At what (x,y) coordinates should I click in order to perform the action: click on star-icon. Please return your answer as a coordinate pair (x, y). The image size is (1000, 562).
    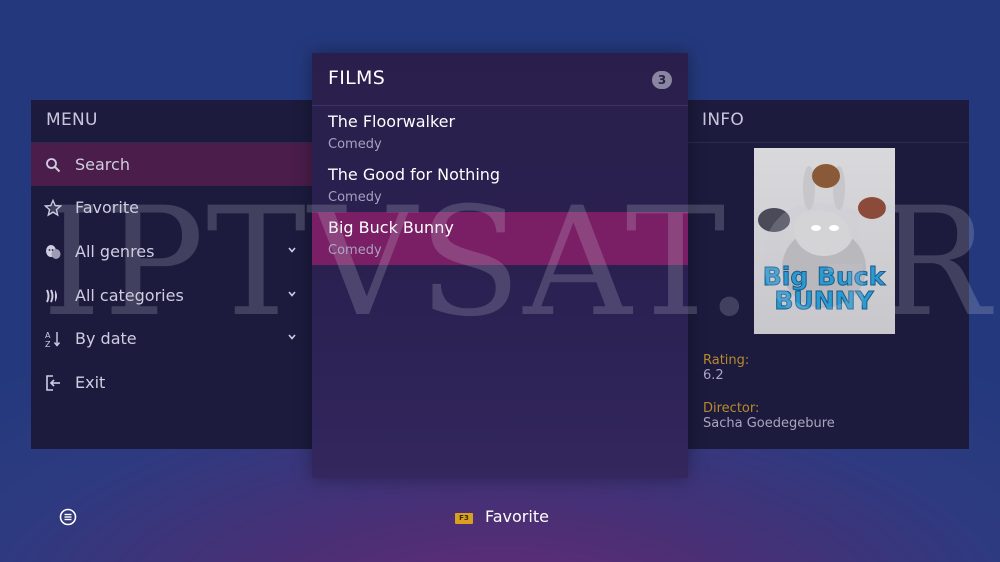
    Looking at the image, I should click on (53, 207).